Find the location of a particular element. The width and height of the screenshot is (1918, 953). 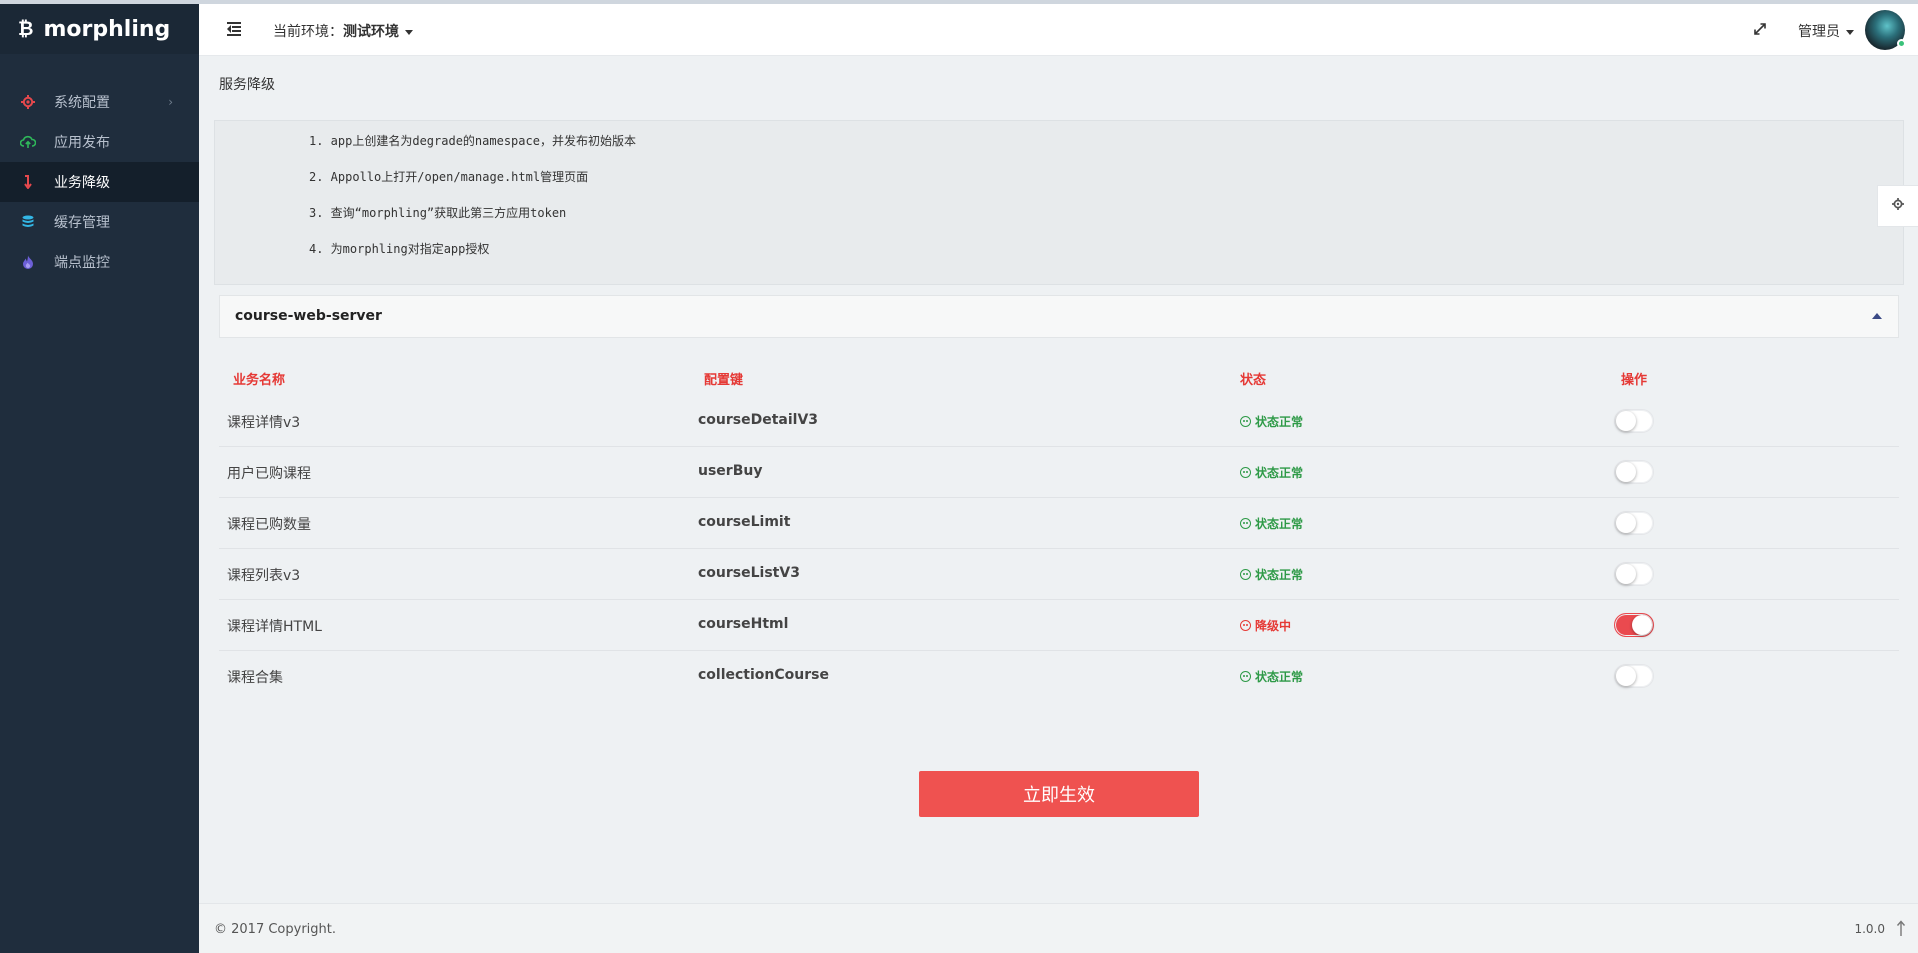

env-selector: 当前环境：测试环境 is located at coordinates (343, 31).